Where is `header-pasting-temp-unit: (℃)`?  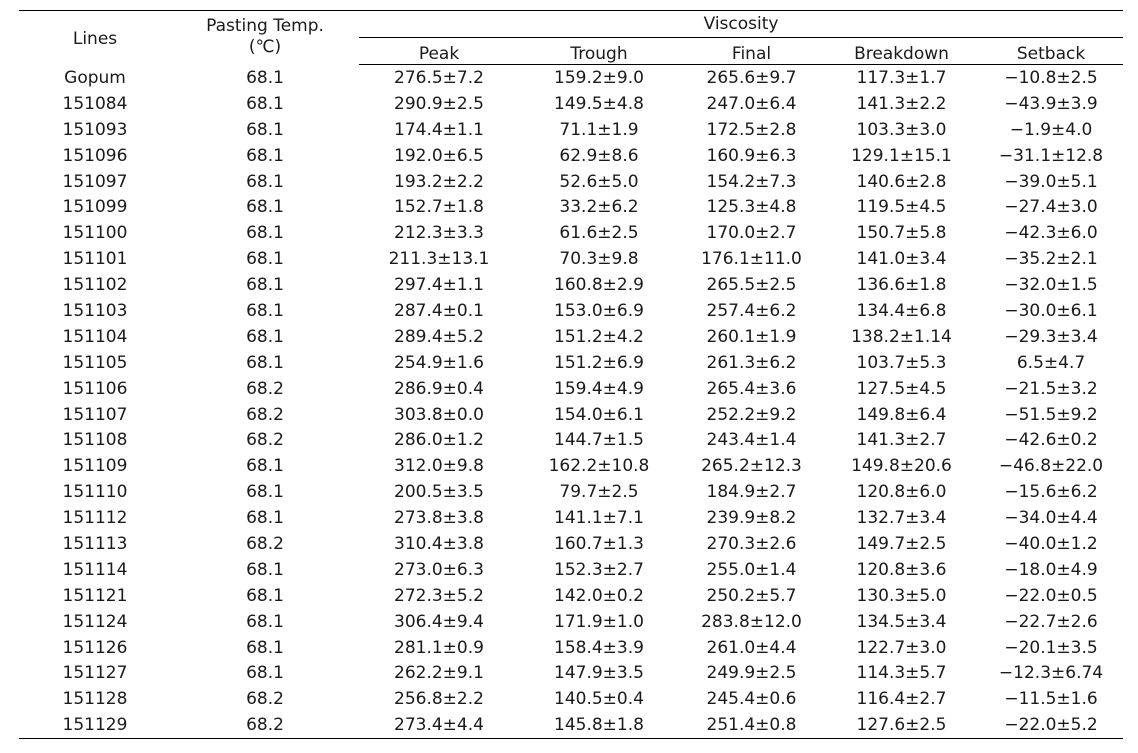
header-pasting-temp-unit: (℃) is located at coordinates (265, 47).